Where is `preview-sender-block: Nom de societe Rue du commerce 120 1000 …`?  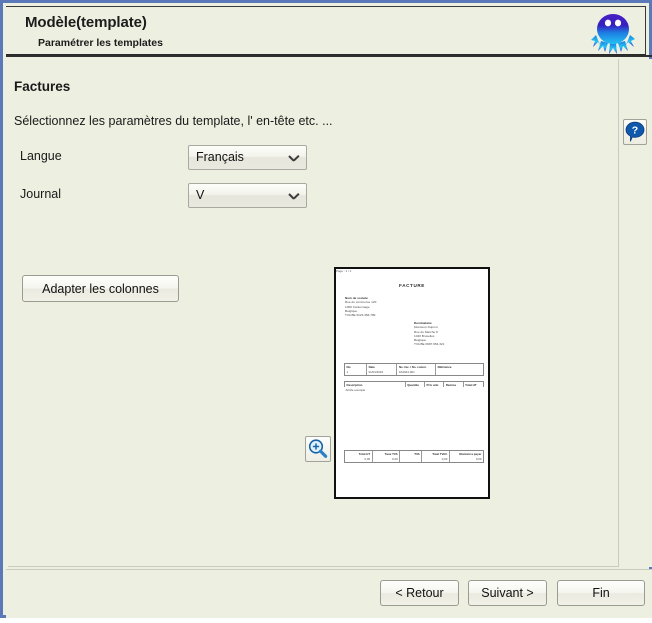
preview-sender-block: Nom de societe Rue du commerce 120 1000 … is located at coordinates (361, 307).